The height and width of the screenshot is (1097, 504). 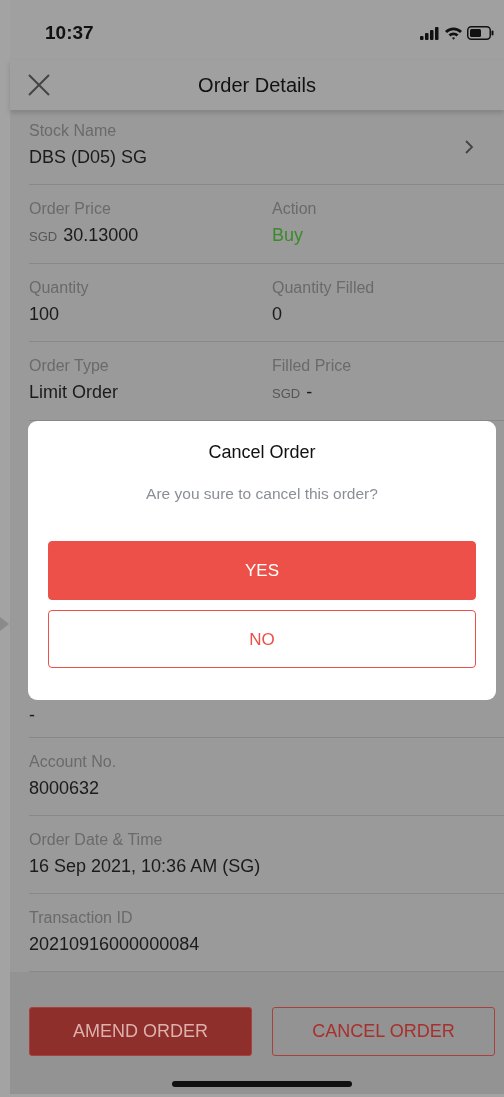 What do you see at coordinates (257, 85) in the screenshot?
I see `page-title: Order Details` at bounding box center [257, 85].